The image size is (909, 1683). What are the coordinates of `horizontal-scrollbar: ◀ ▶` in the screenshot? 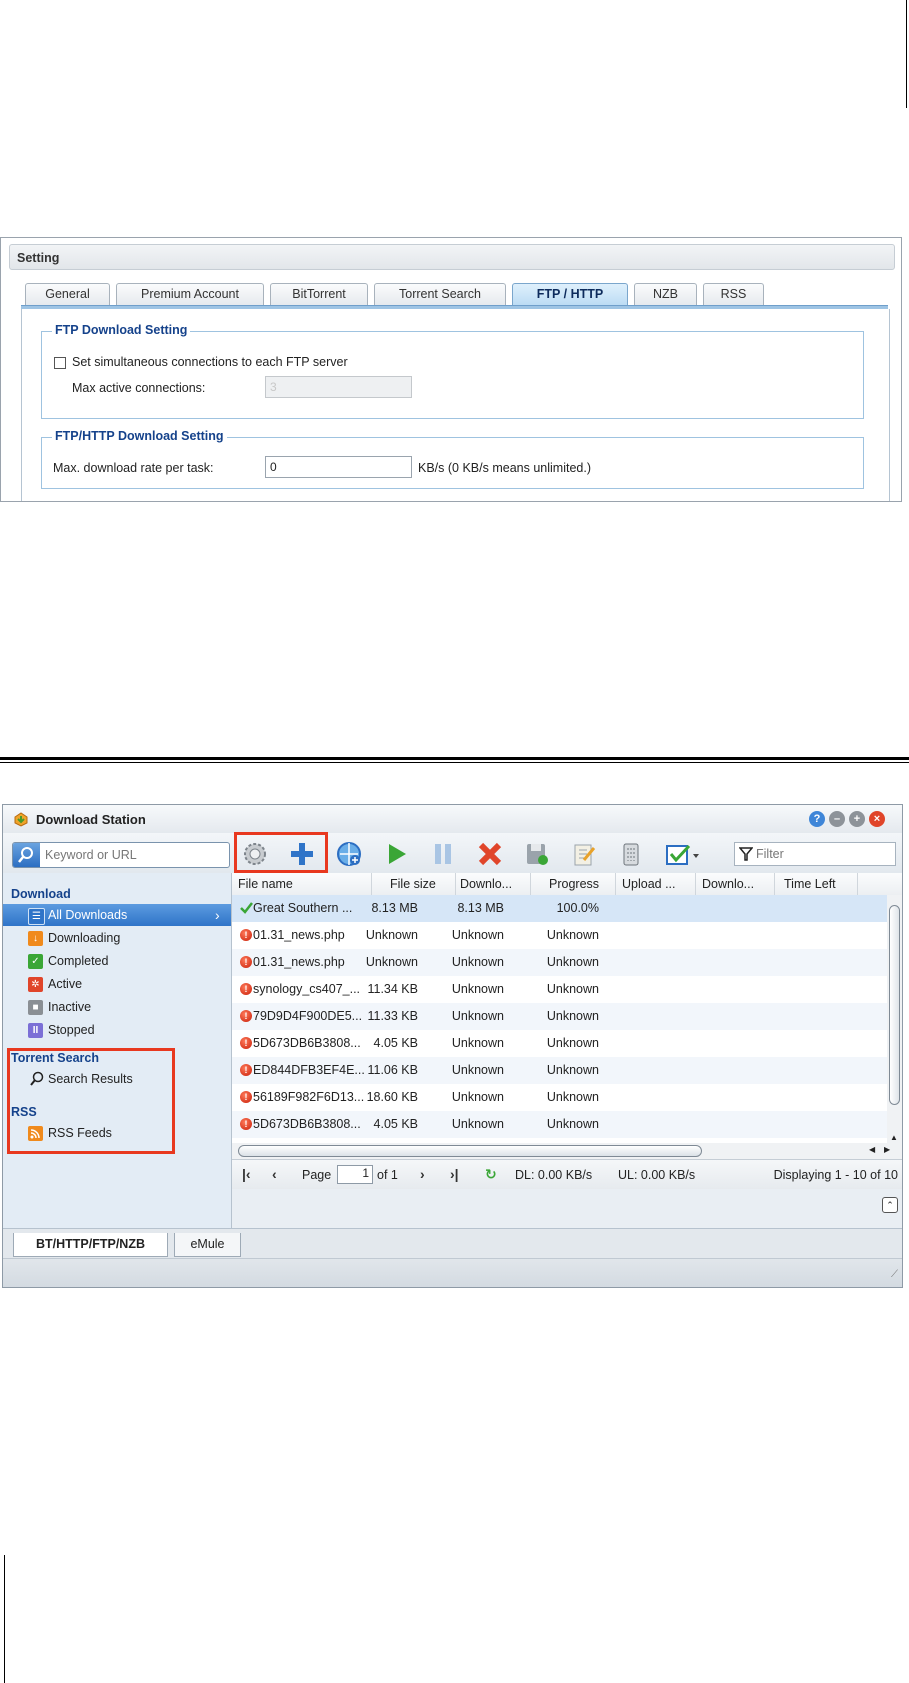 It's located at (567, 1151).